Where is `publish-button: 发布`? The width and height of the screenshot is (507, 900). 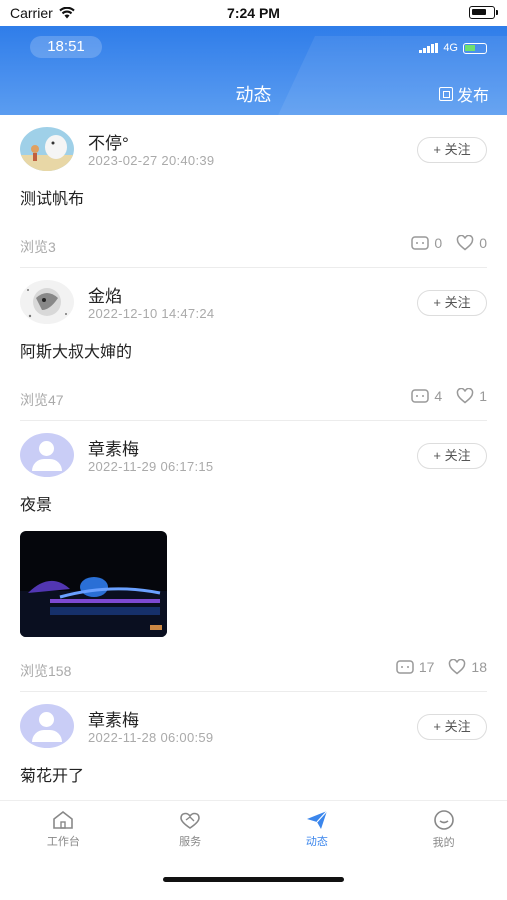 publish-button: 发布 is located at coordinates (463, 94).